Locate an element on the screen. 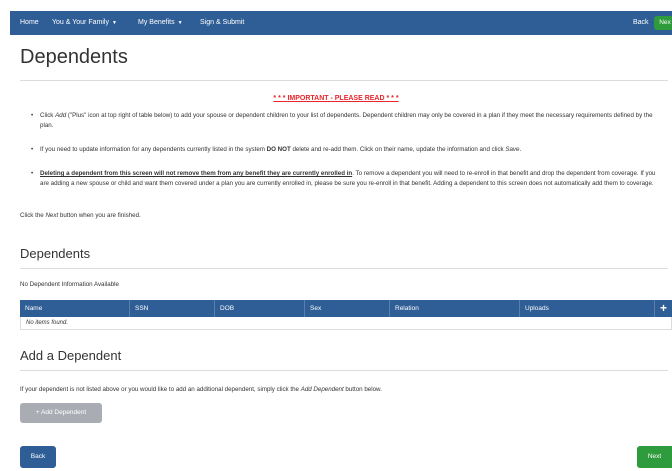  finish-text-a: Click the is located at coordinates (33, 215).